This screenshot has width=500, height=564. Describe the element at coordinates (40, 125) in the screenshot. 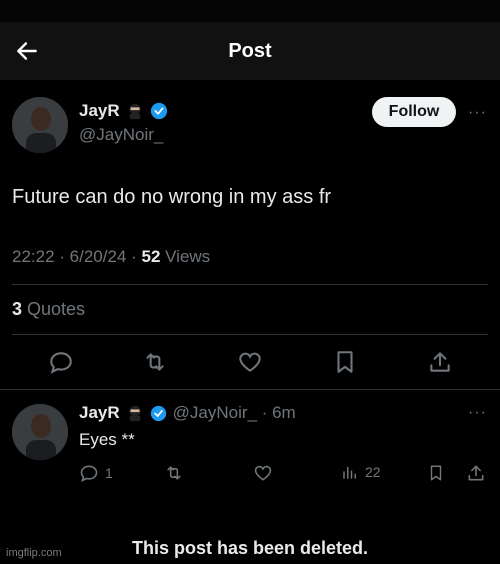

I see `avatar` at that location.